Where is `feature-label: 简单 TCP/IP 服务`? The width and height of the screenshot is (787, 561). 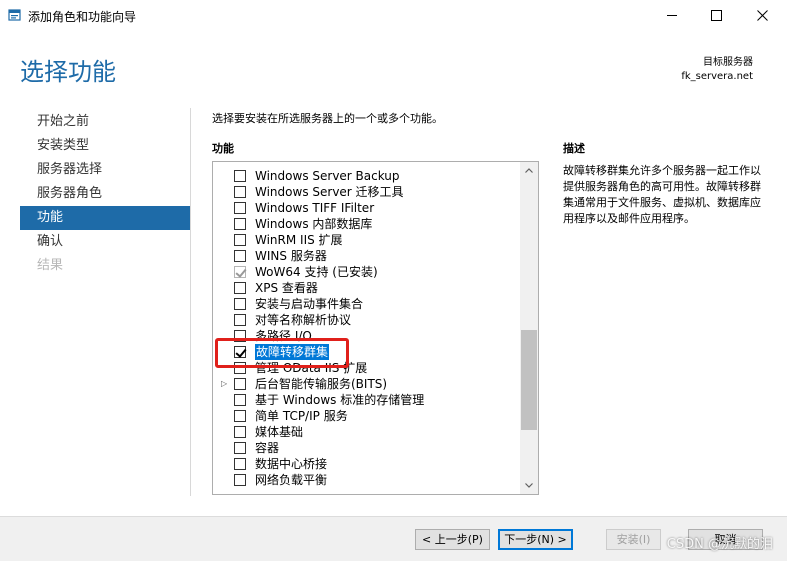 feature-label: 简单 TCP/IP 服务 is located at coordinates (301, 416).